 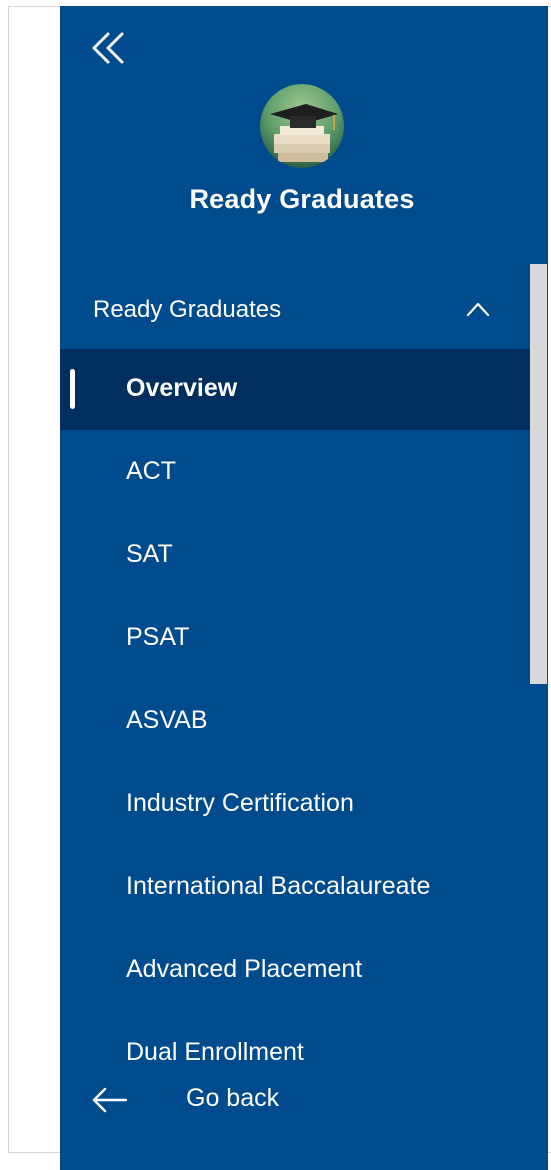 I want to click on nav-item-psat: PSAT, so click(x=295, y=639).